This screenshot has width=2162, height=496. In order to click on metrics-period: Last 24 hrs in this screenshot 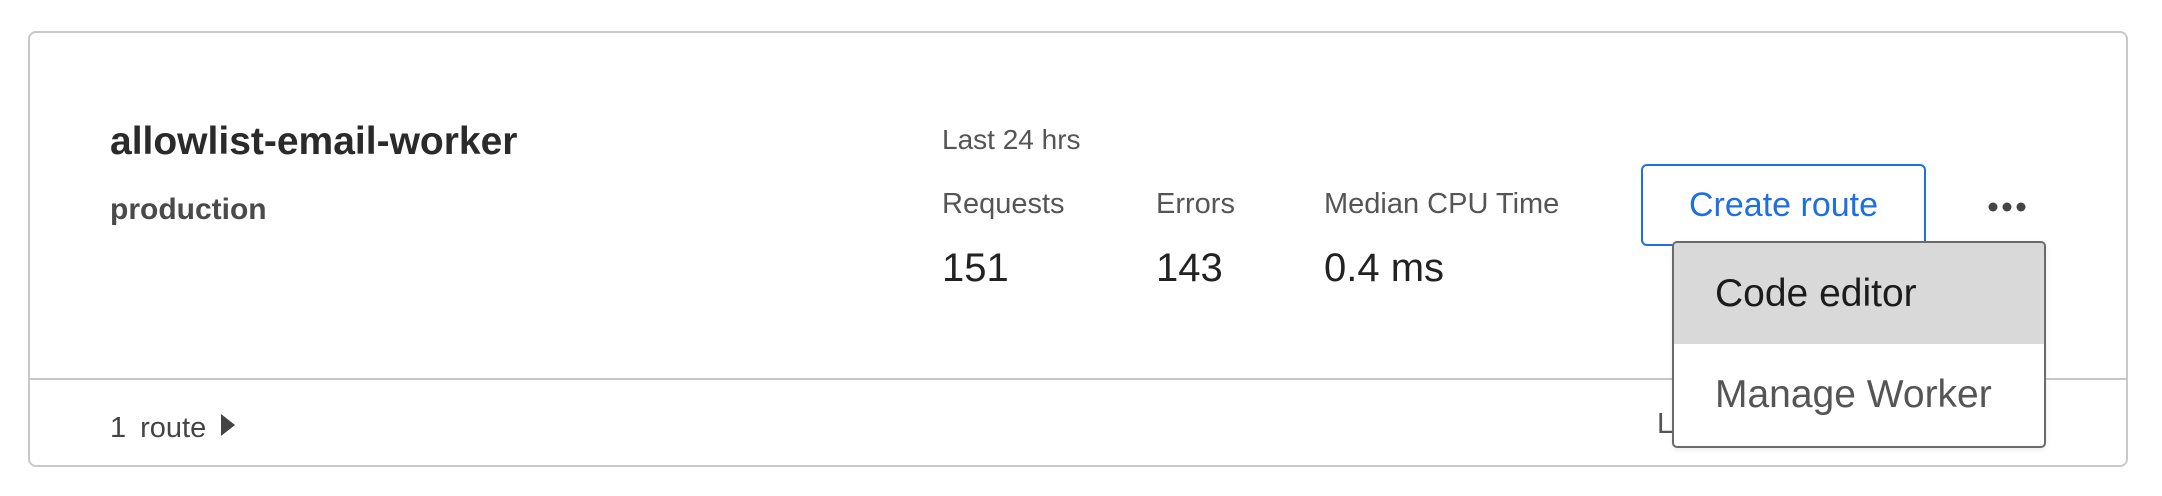, I will do `click(1011, 139)`.